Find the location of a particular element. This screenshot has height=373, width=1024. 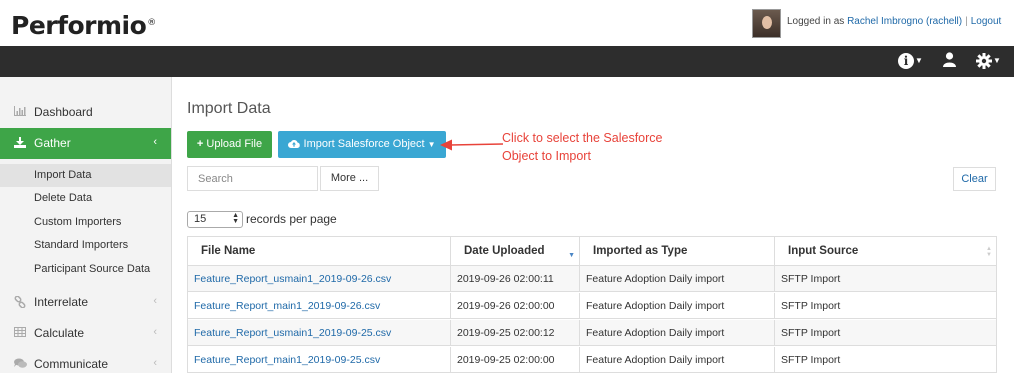

plus-icon: + is located at coordinates (200, 144).